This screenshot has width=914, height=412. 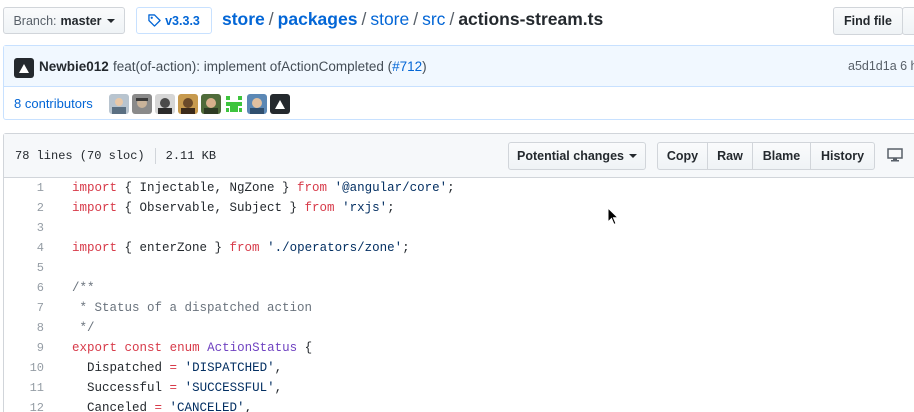 What do you see at coordinates (95, 348) in the screenshot?
I see `code-token: export` at bounding box center [95, 348].